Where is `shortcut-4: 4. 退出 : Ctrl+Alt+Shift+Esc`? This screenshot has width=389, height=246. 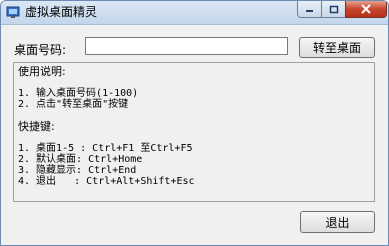 shortcut-4: 4. 退出 : Ctrl+Alt+Shift+Esc is located at coordinates (106, 181).